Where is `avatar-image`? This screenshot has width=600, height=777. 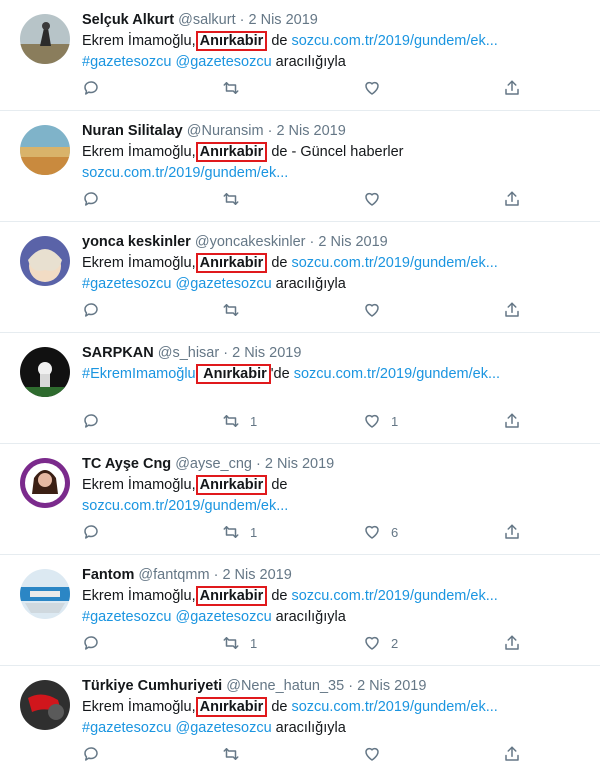 avatar-image is located at coordinates (45, 372).